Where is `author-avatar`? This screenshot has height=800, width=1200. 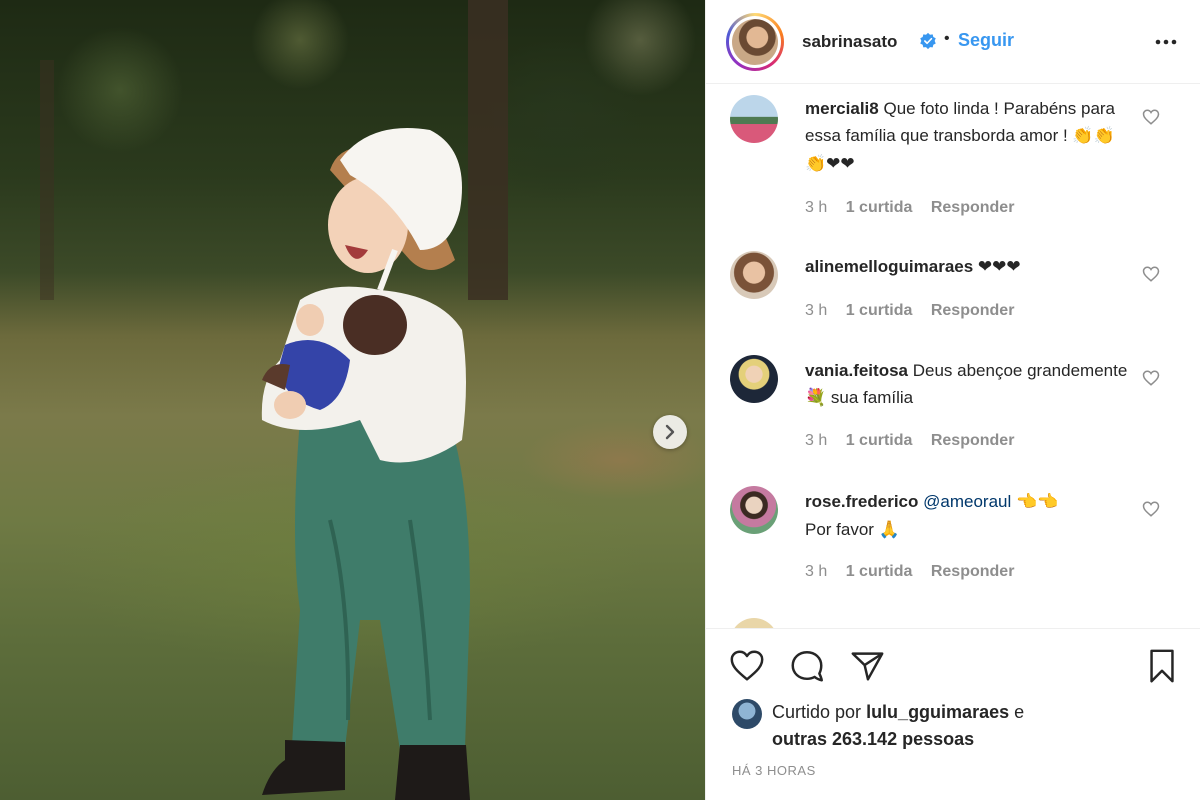
author-avatar is located at coordinates (755, 42).